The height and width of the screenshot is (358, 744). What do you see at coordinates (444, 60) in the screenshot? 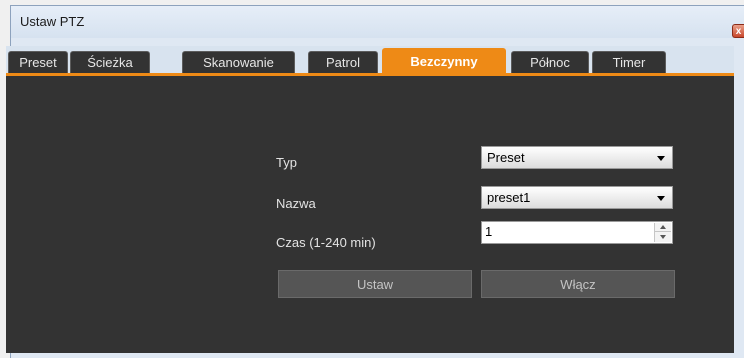
I see `tab-bezczynny: Bezczynny` at bounding box center [444, 60].